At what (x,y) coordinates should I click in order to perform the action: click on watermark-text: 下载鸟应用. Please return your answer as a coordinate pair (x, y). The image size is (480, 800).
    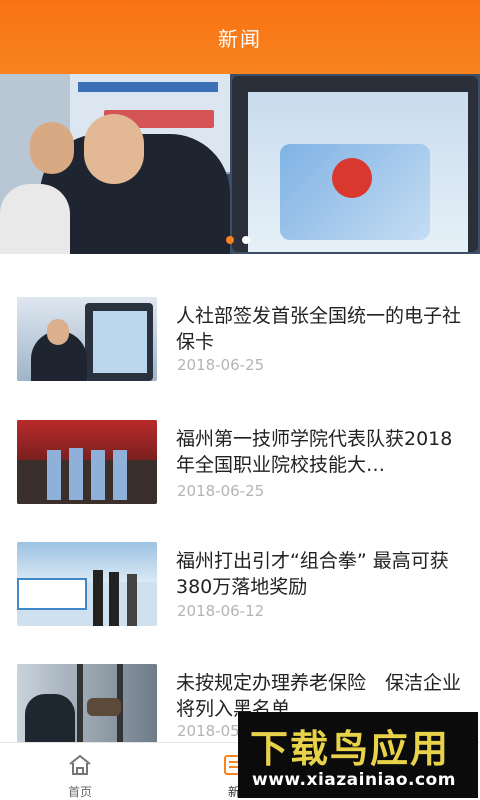
    Looking at the image, I should click on (350, 749).